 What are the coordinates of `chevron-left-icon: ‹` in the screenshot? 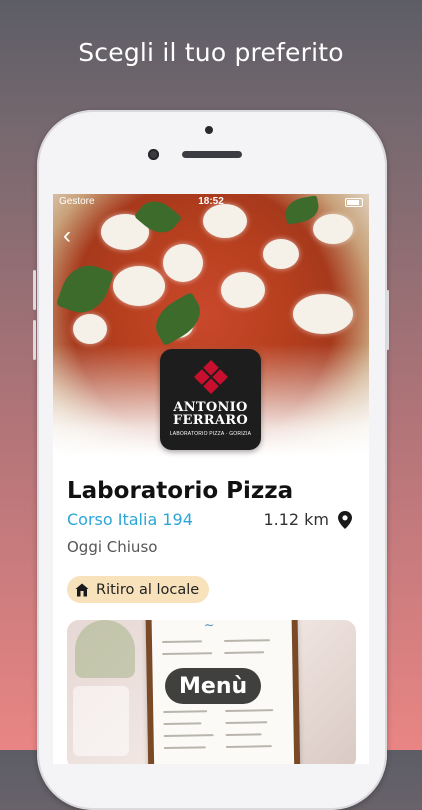 It's located at (67, 235).